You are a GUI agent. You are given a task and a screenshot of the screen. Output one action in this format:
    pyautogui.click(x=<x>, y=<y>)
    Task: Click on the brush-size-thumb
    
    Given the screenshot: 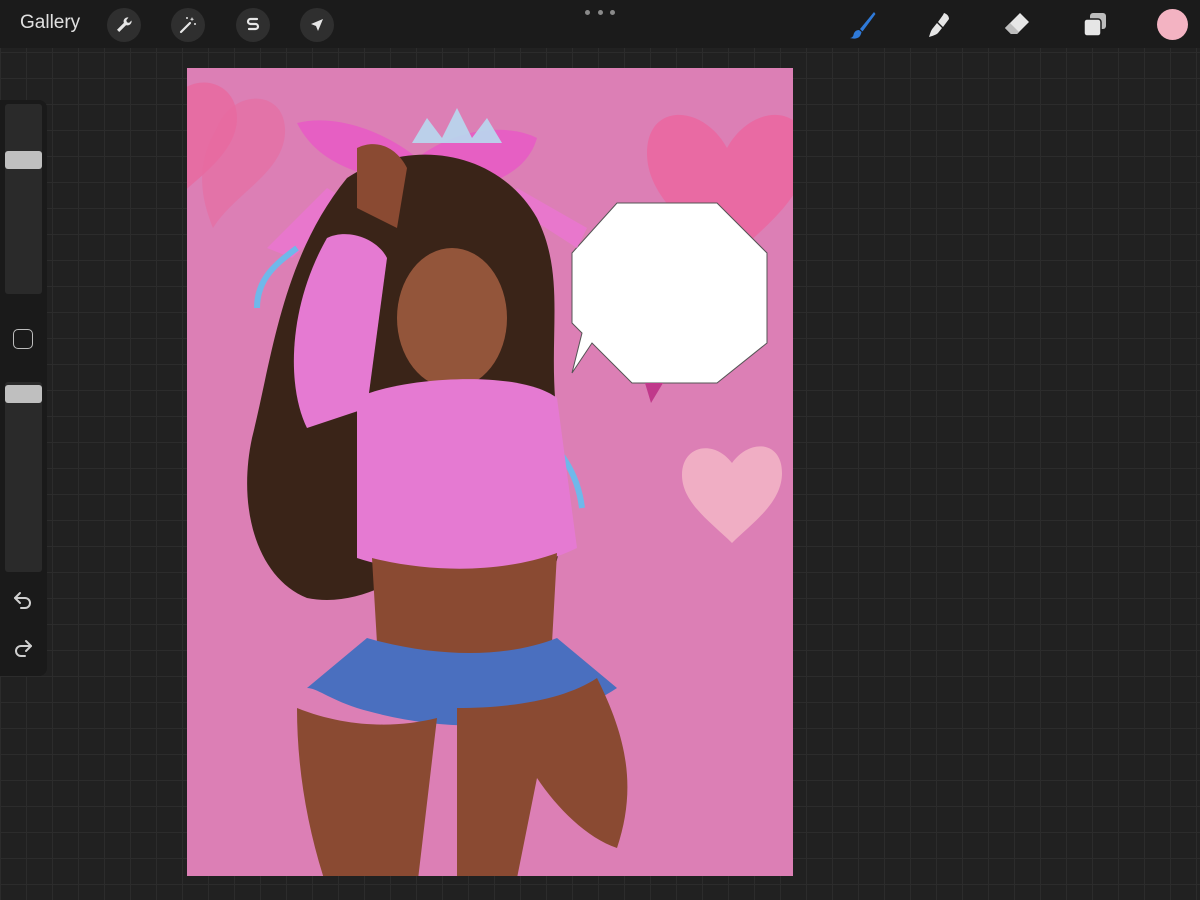 What is the action you would take?
    pyautogui.click(x=23, y=160)
    